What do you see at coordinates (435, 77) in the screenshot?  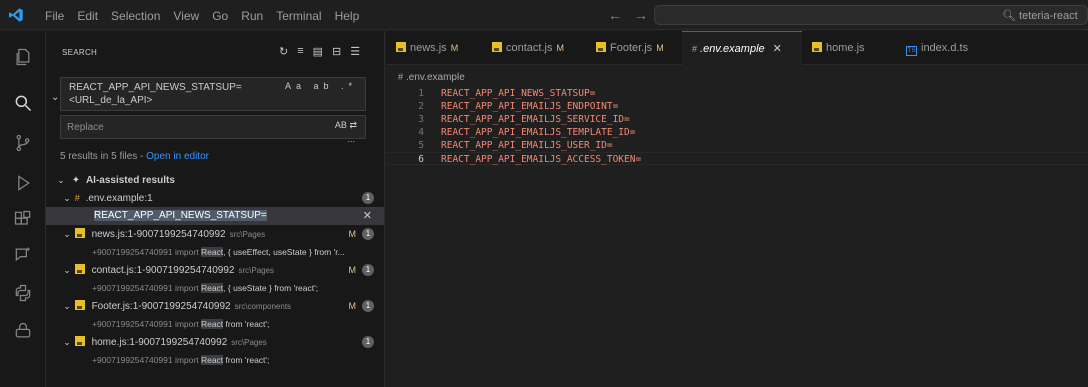 I see `breadcrumb-file: .env.example` at bounding box center [435, 77].